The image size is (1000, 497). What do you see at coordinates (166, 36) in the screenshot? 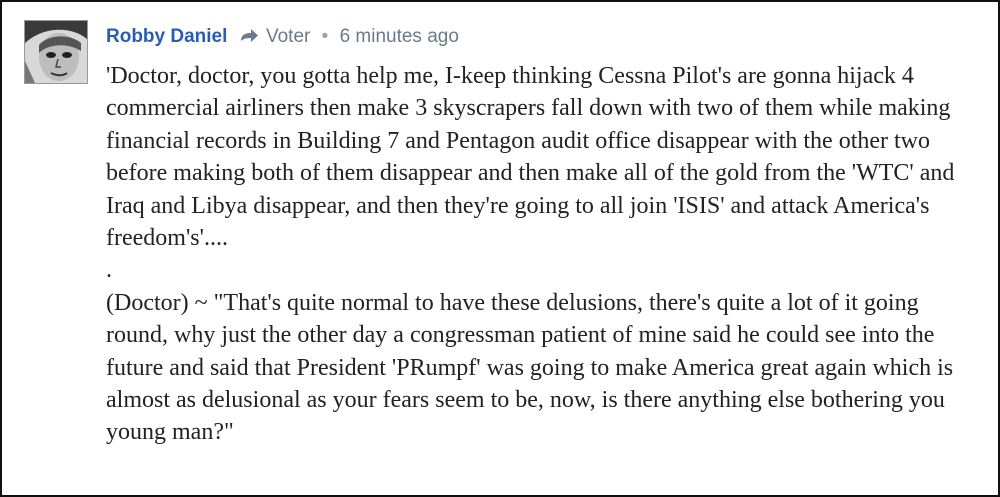
I see `author-name-link: Robby Daniel` at bounding box center [166, 36].